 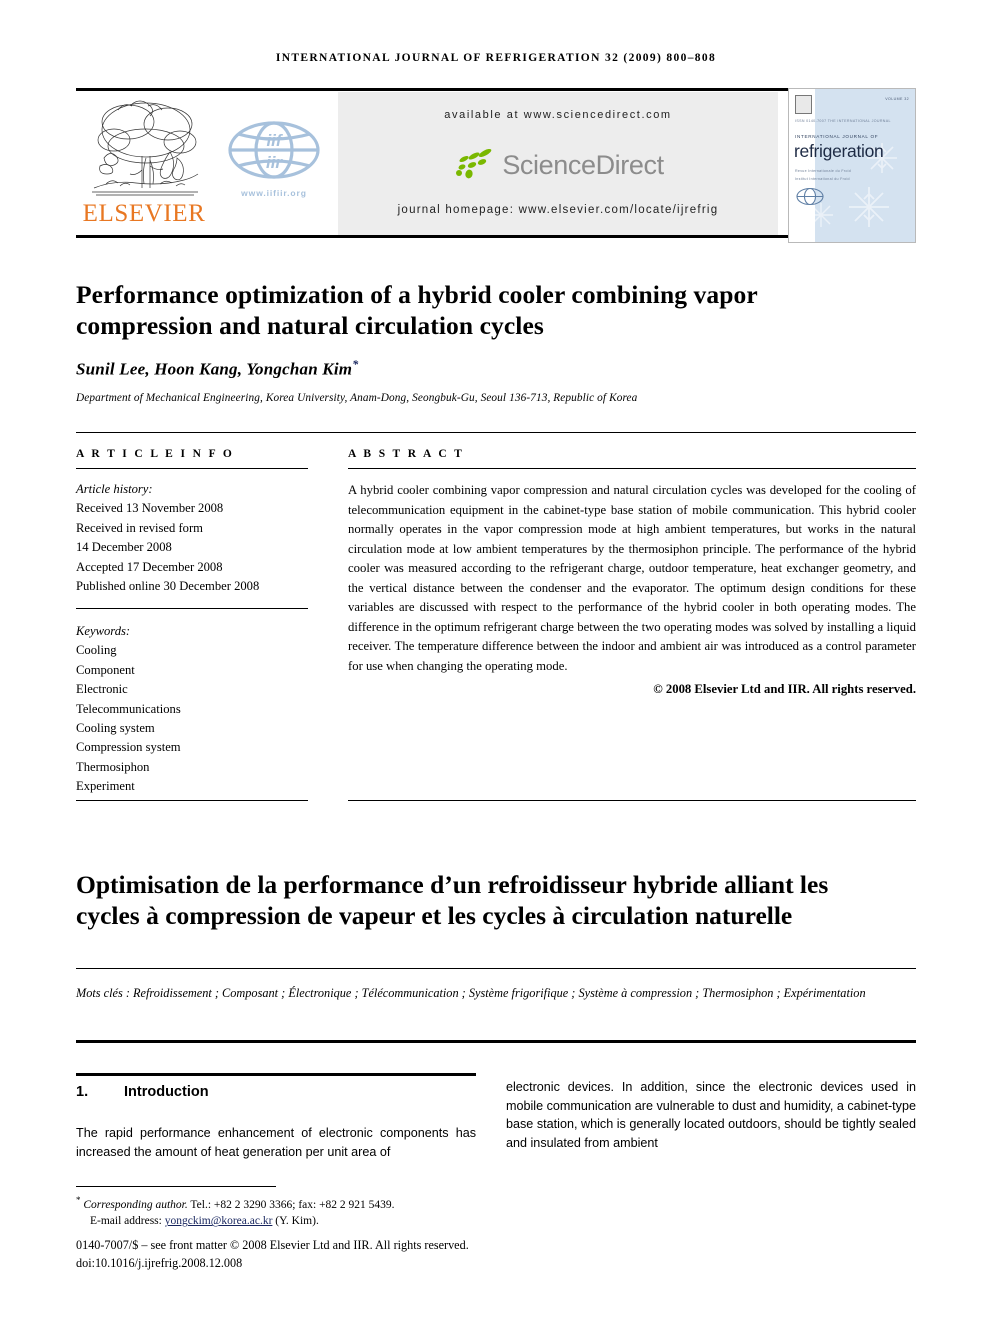 I want to click on sciencedirect-logo: ScienceDirect, so click(x=558, y=165).